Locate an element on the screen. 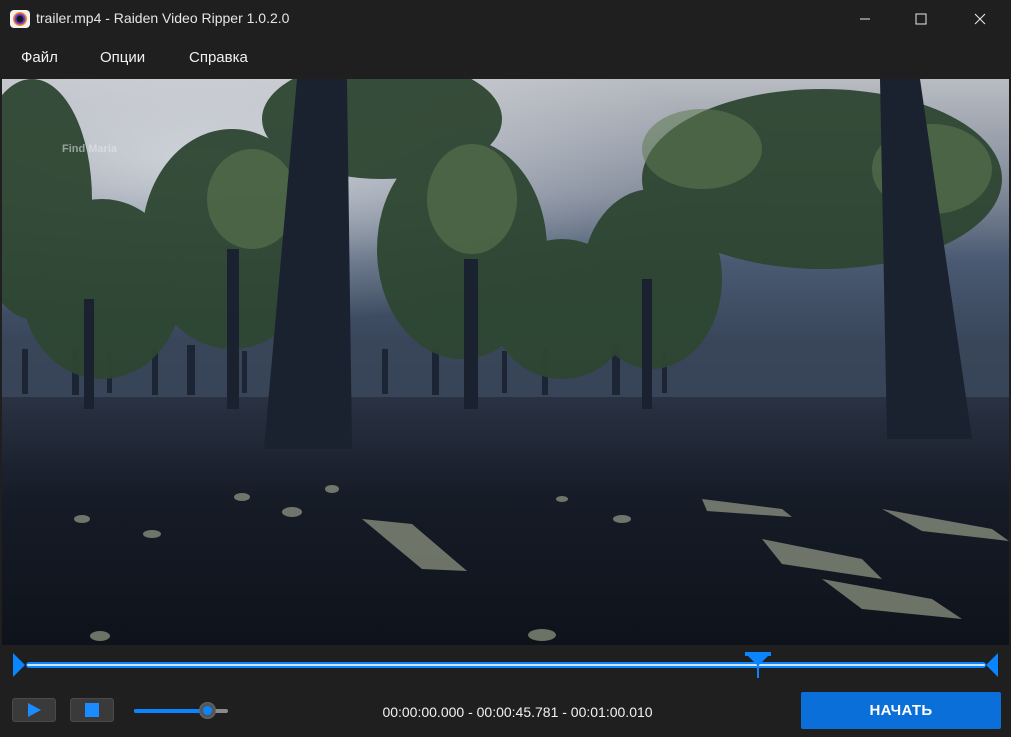 Image resolution: width=1011 pixels, height=737 pixels. volume-fill is located at coordinates (171, 711).